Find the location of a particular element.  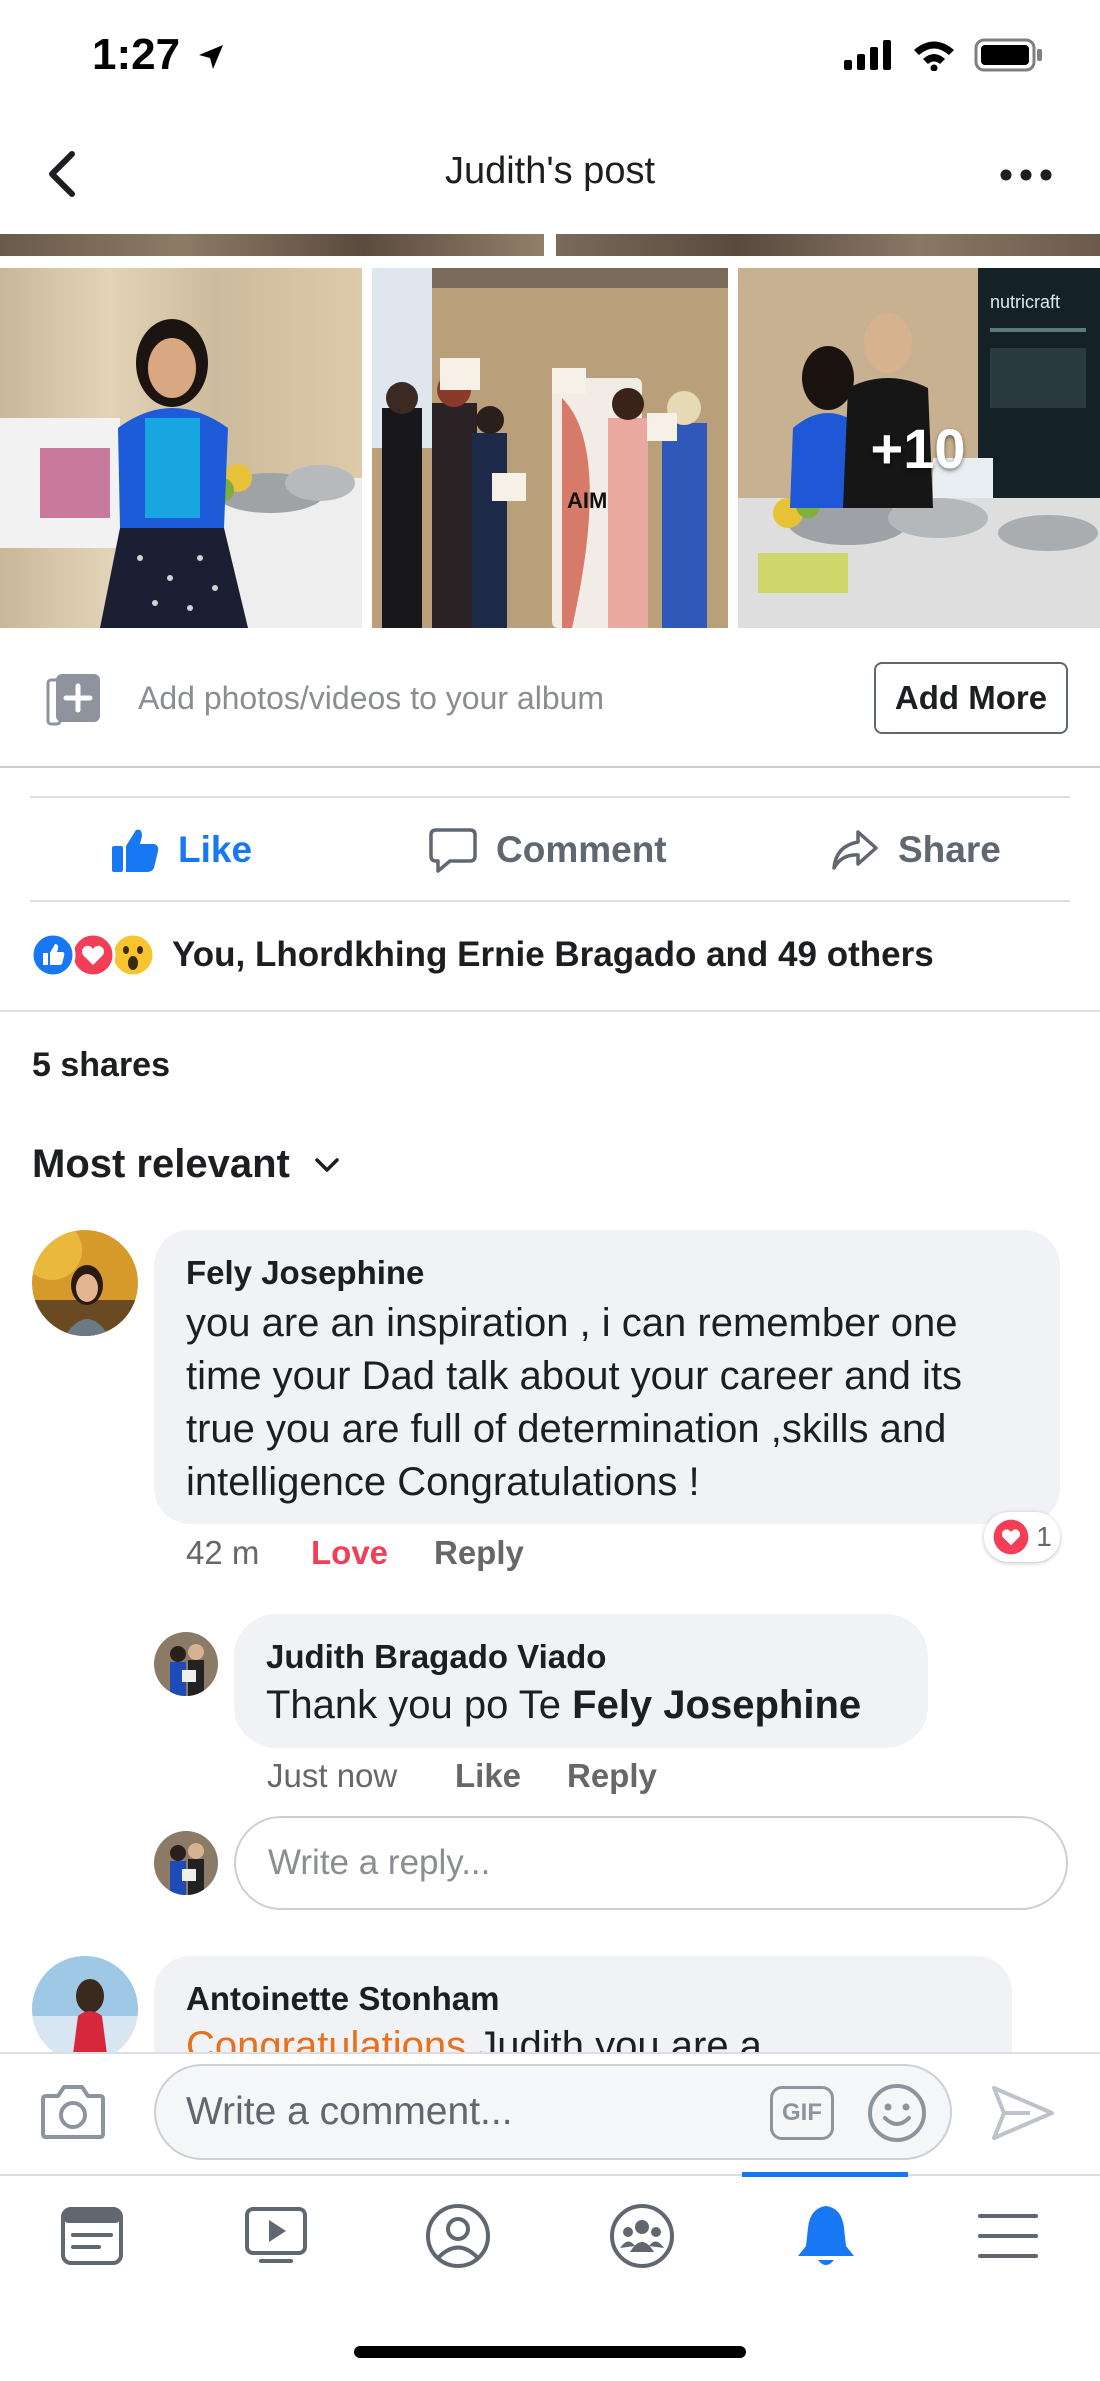

comment-love-link: Love is located at coordinates (349, 1553).